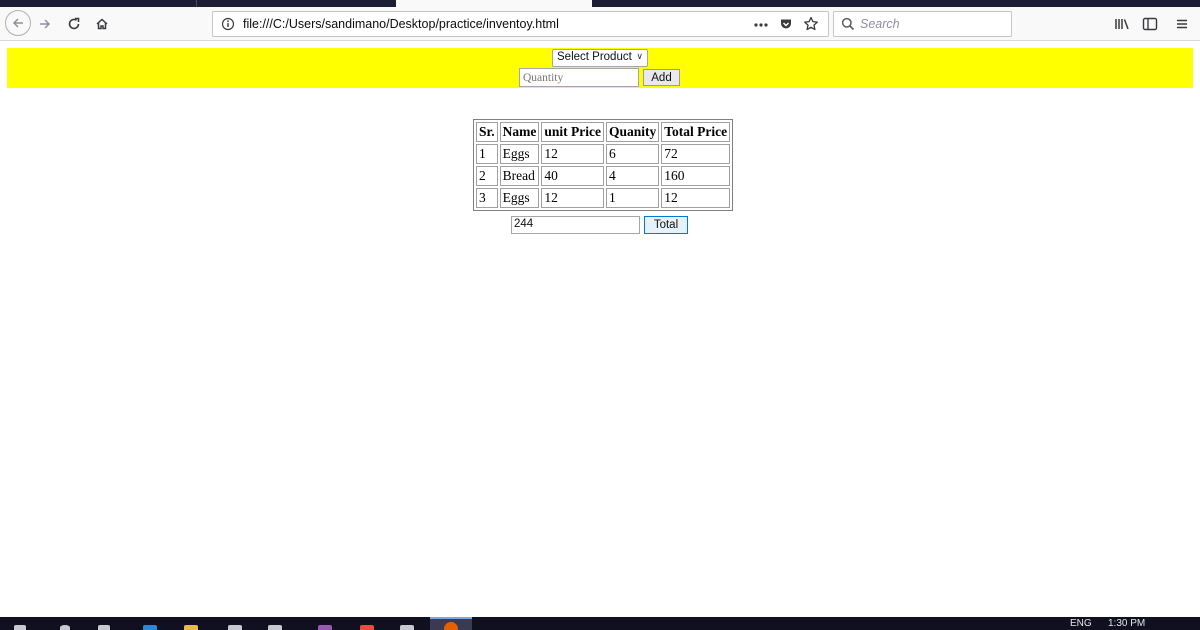 The width and height of the screenshot is (1200, 630). I want to click on edge-icon, so click(150, 627).